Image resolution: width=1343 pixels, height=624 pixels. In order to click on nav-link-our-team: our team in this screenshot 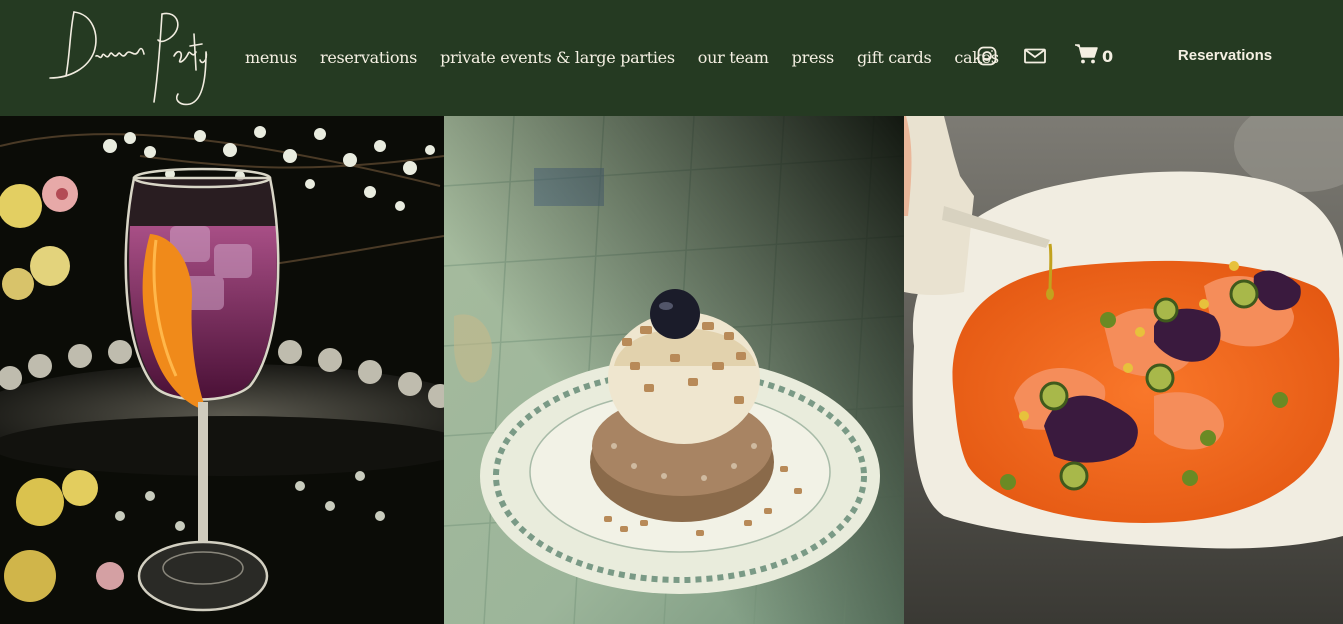, I will do `click(733, 57)`.